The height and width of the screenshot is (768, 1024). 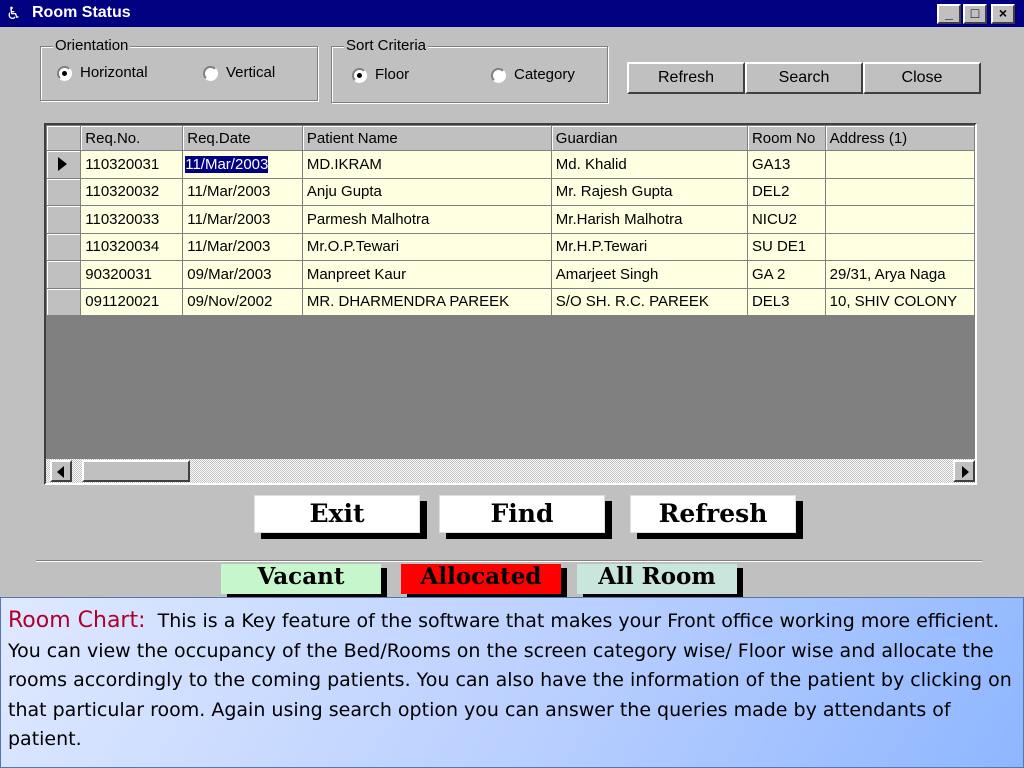 I want to click on row-selector-header, so click(x=64, y=138).